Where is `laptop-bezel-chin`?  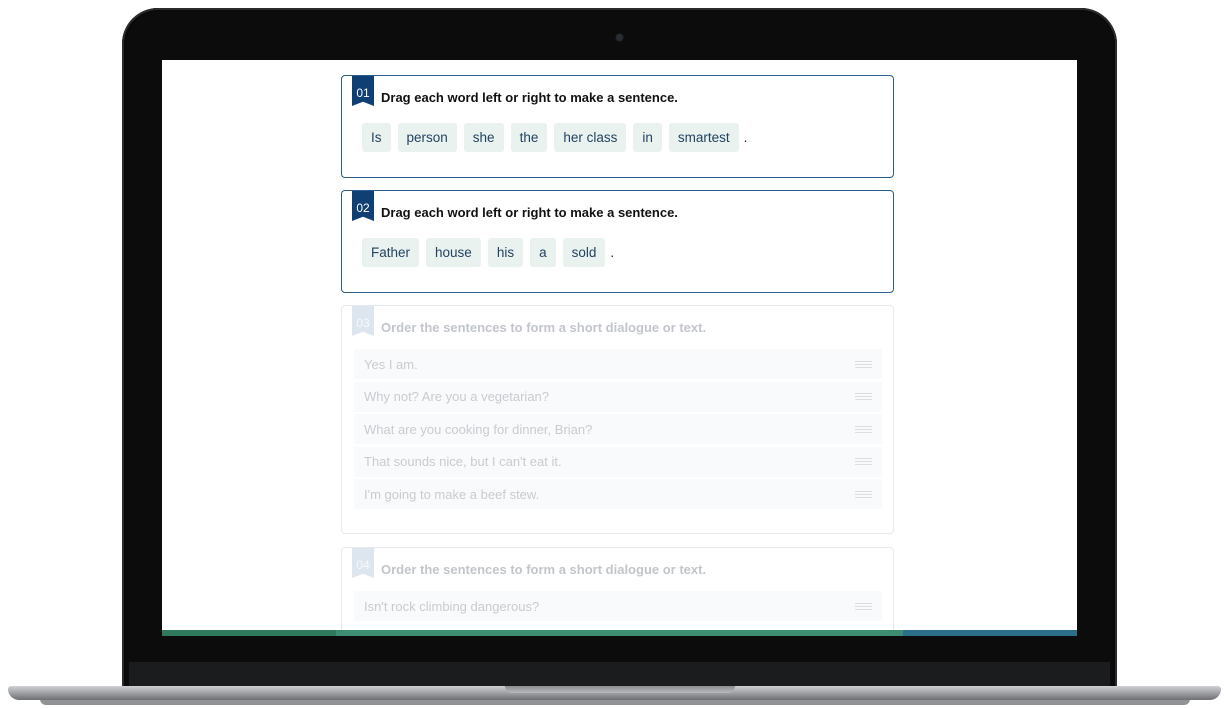
laptop-bezel-chin is located at coordinates (619, 674).